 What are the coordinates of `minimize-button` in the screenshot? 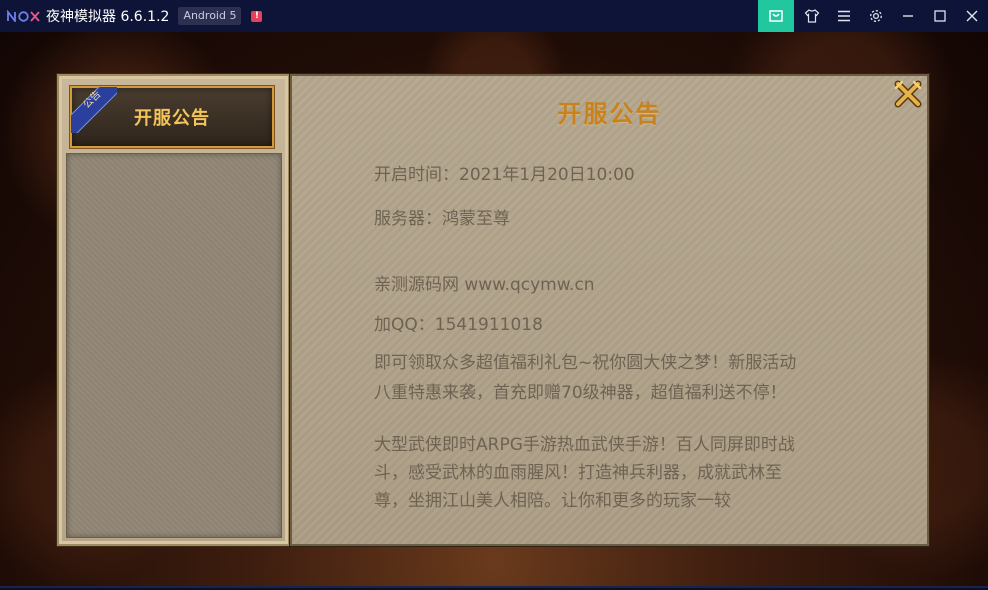 It's located at (908, 16).